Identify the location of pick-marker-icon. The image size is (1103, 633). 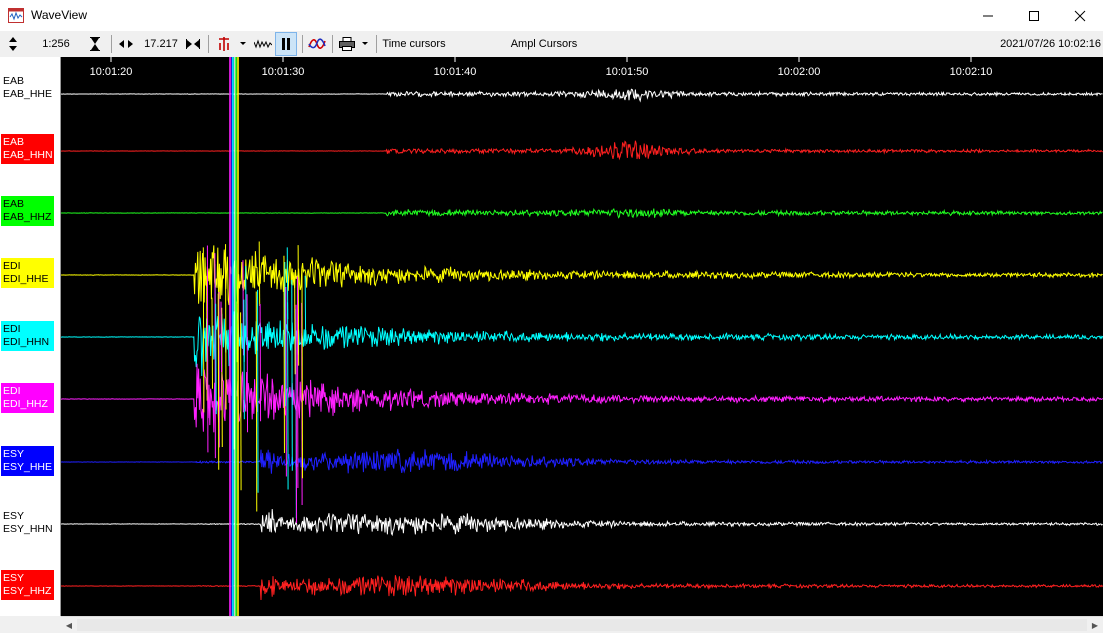
(224, 44).